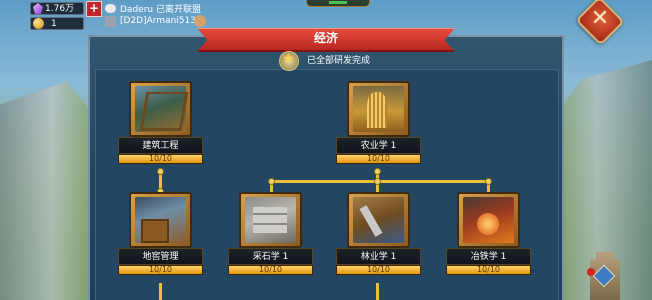  I want to click on tech-node-cellar: 地窖管理 10/10, so click(164, 238).